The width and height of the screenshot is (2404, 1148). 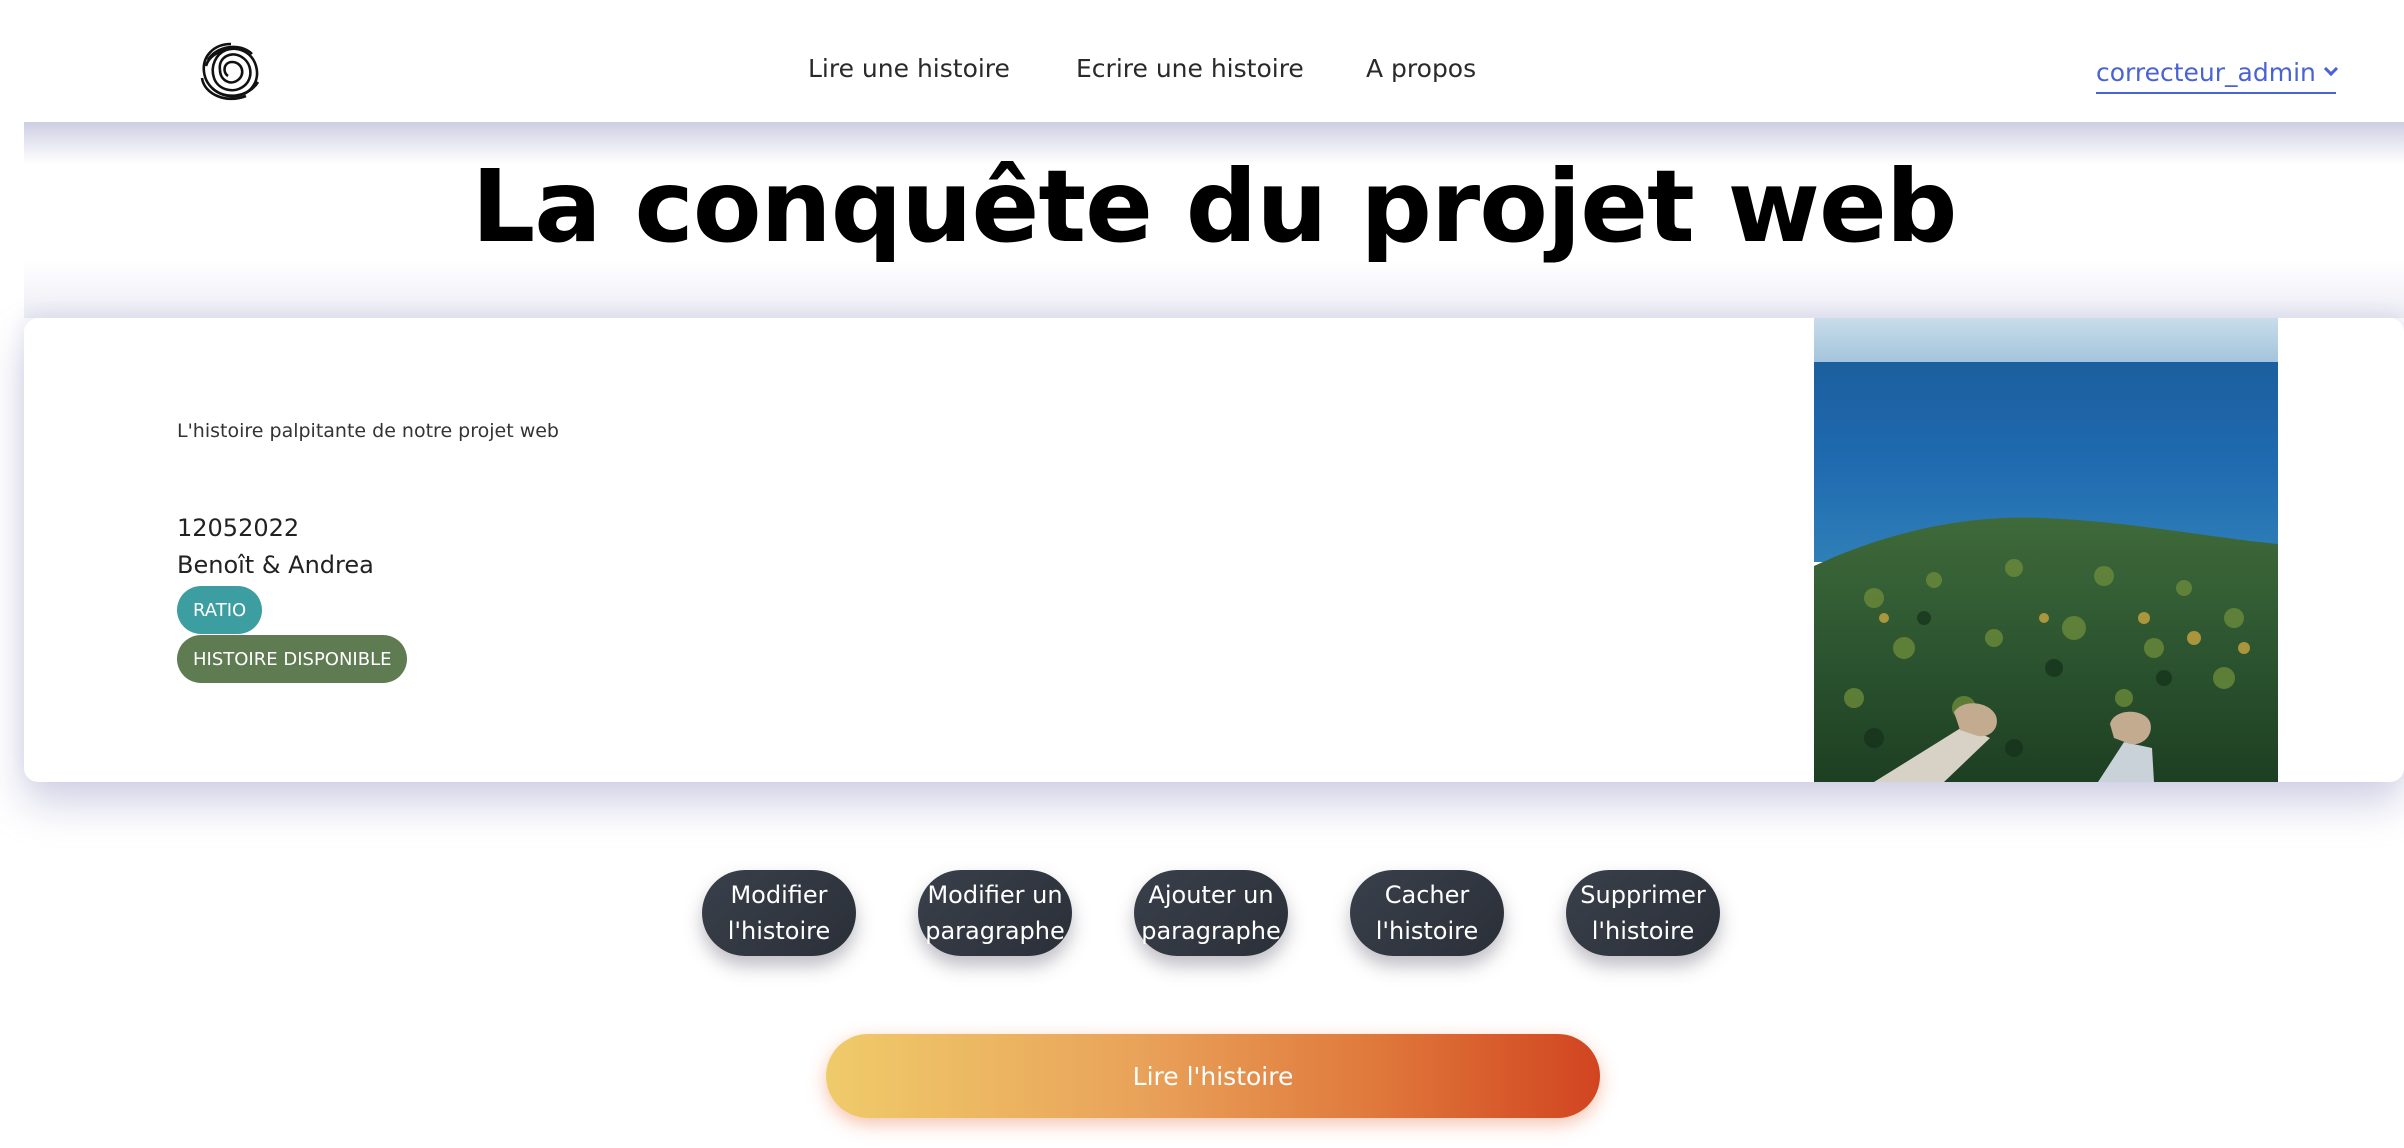 I want to click on story-cover-image, so click(x=2046, y=550).